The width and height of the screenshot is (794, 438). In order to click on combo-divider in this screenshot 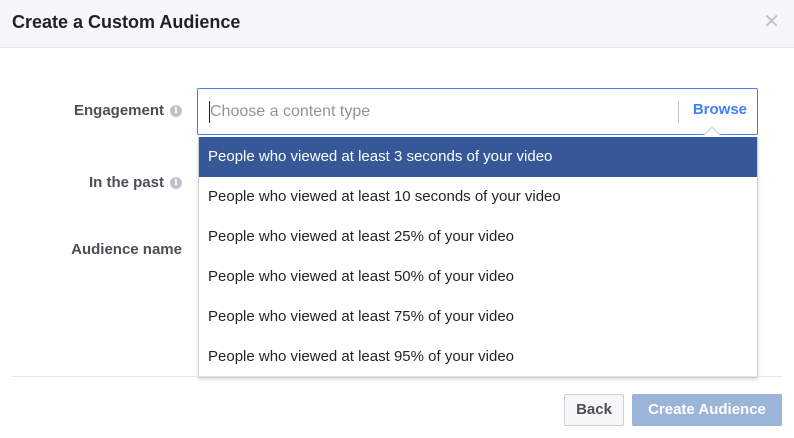, I will do `click(678, 112)`.